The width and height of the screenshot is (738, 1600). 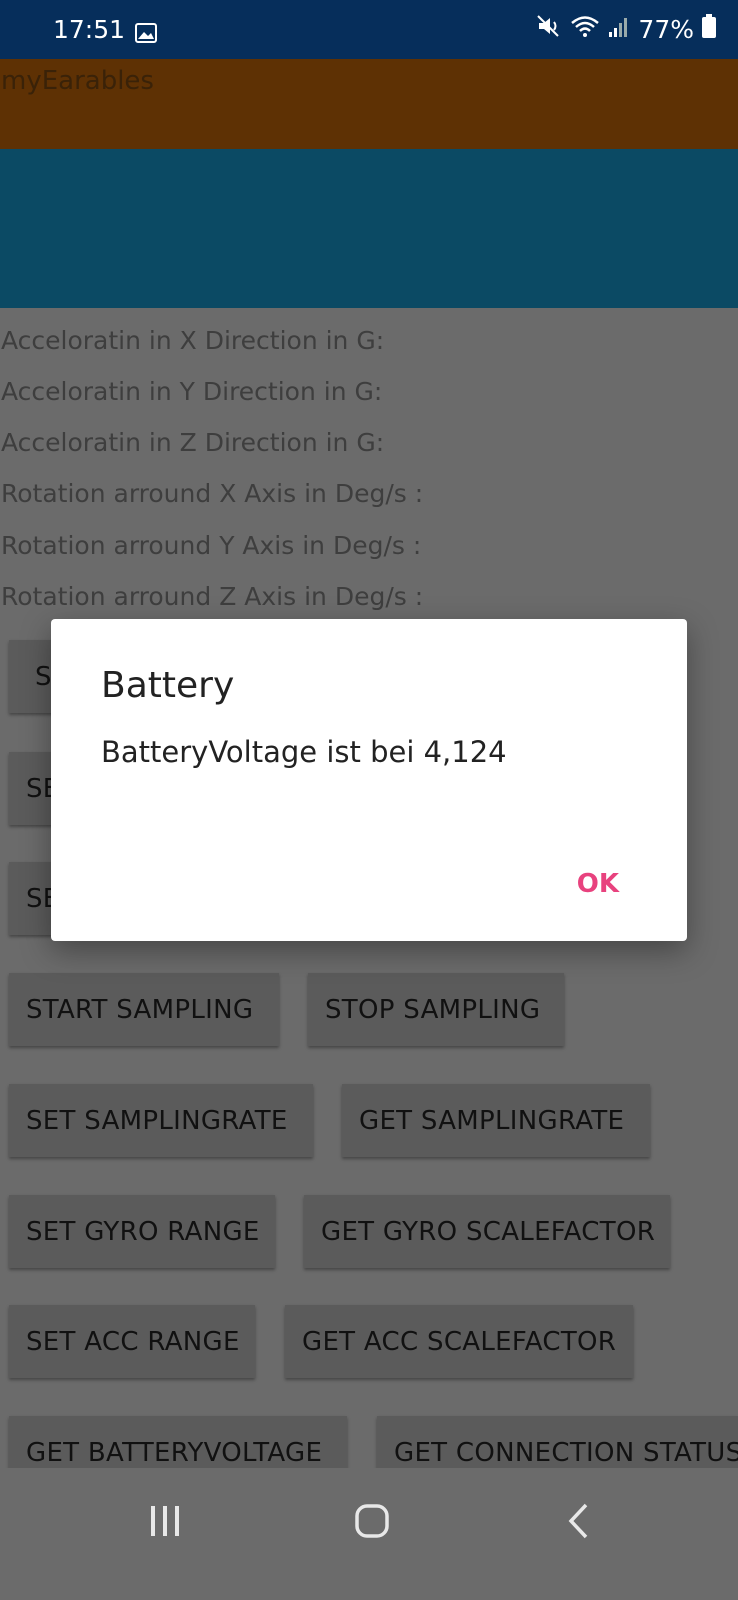 I want to click on rot-z-label: Rotation arround Z Axis in Deg/s :, so click(x=212, y=596).